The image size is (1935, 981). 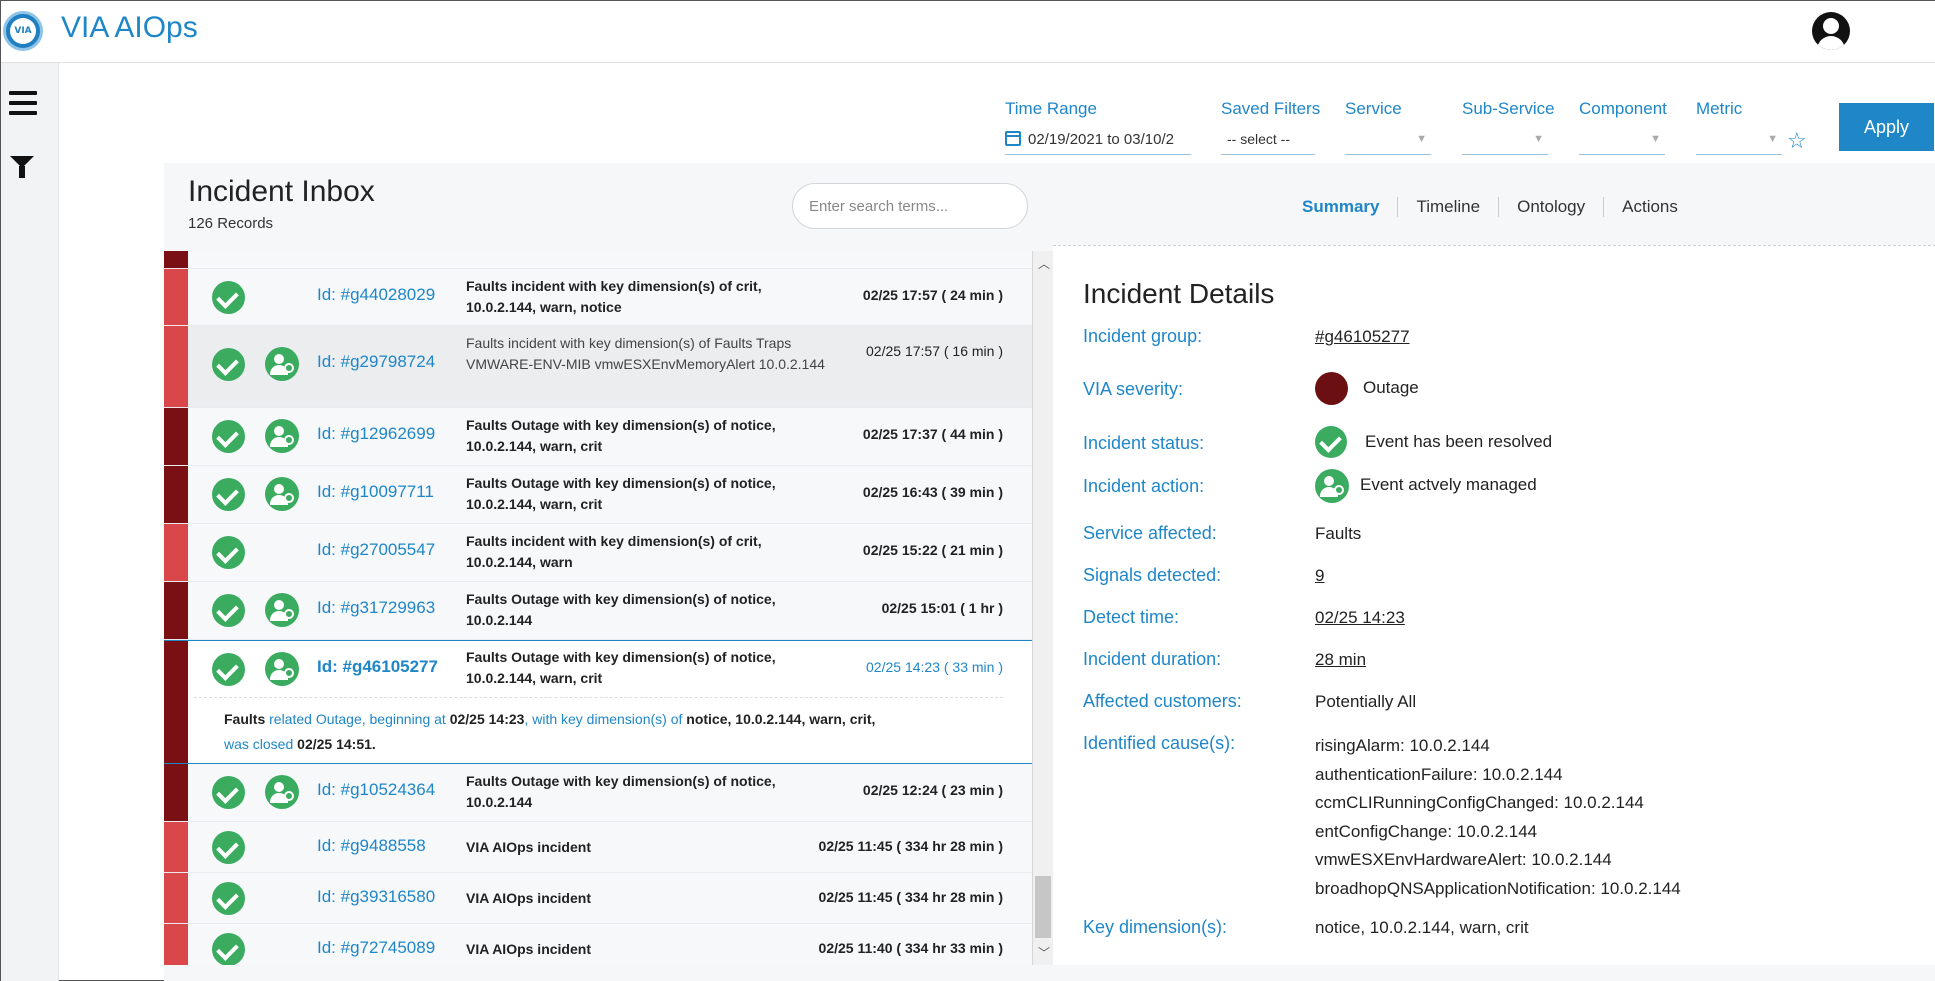 What do you see at coordinates (598, 697) in the screenshot?
I see `divider` at bounding box center [598, 697].